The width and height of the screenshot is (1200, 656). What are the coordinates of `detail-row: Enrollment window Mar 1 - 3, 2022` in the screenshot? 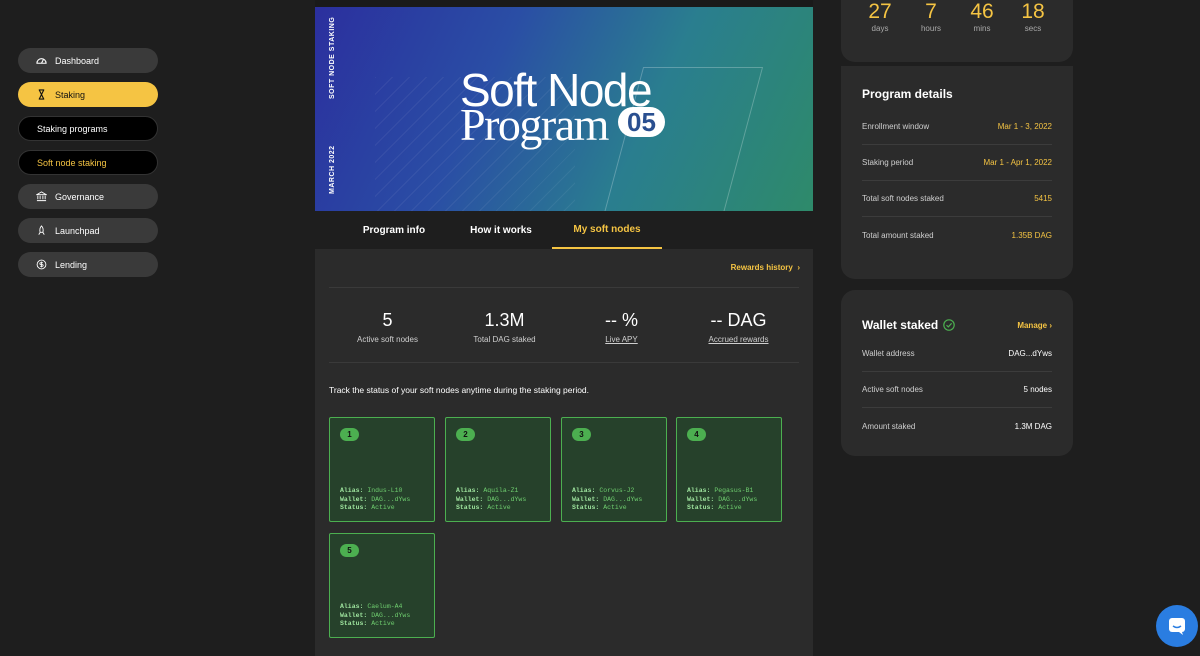 It's located at (957, 127).